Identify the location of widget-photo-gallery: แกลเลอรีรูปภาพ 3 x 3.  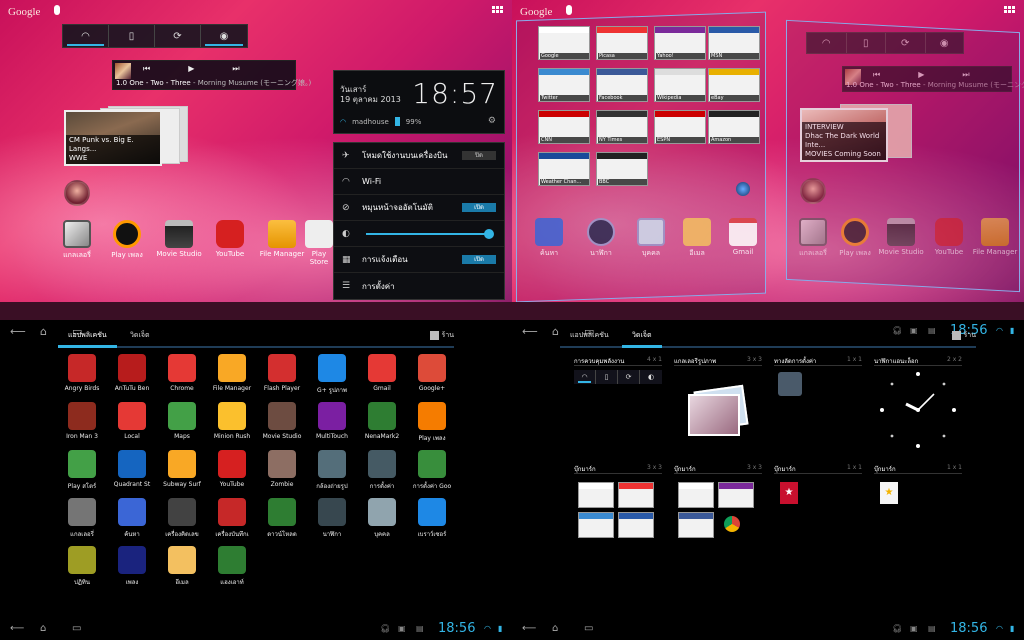
(718, 396).